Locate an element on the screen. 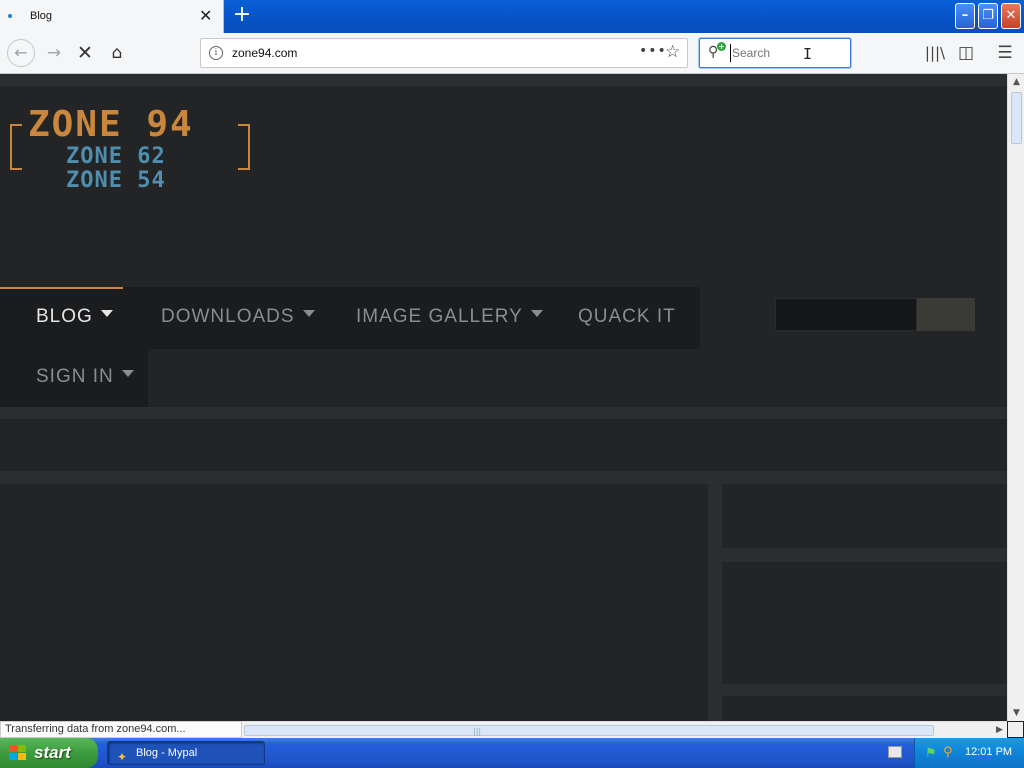 The width and height of the screenshot is (1024, 768). stop-icon: ✕ is located at coordinates (85, 53).